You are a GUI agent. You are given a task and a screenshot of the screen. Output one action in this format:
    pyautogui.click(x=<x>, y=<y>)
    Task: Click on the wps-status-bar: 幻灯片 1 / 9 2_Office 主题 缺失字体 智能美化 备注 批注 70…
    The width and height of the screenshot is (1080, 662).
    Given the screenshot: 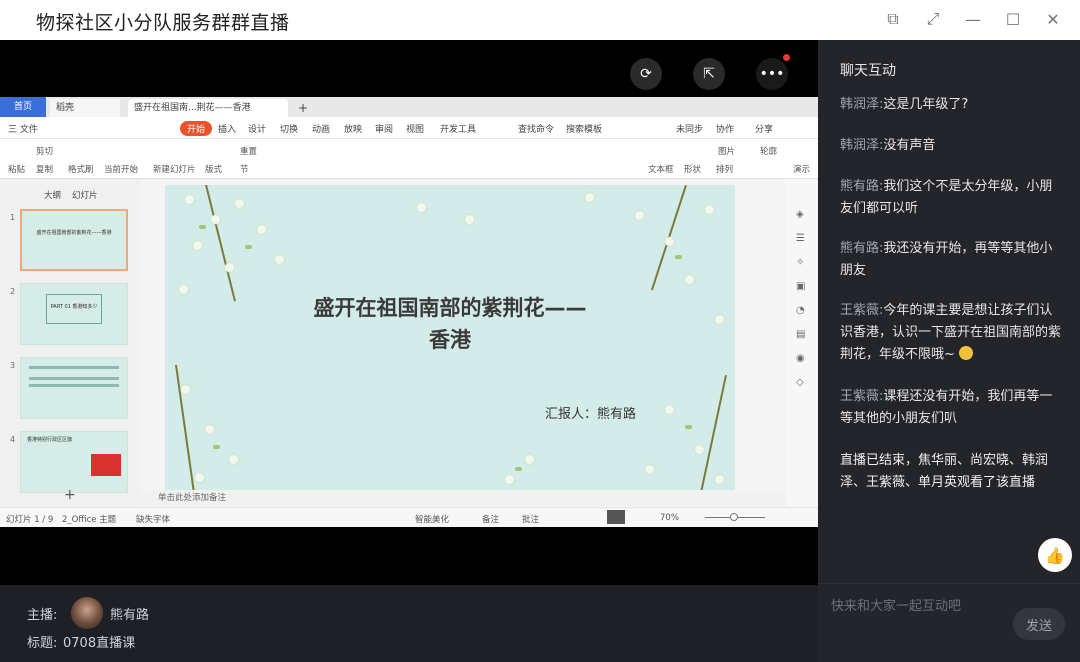 What is the action you would take?
    pyautogui.click(x=409, y=517)
    